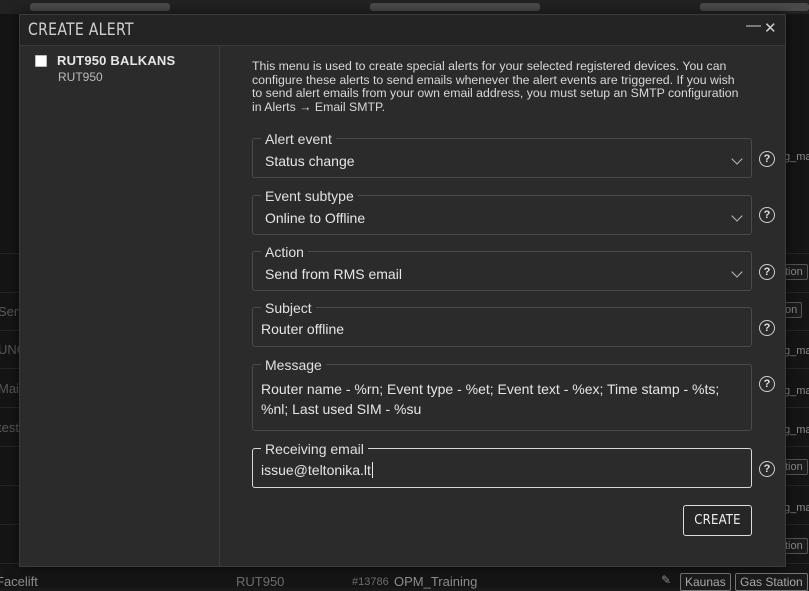  Describe the element at coordinates (284, 252) in the screenshot. I see `action-label: Action` at that location.